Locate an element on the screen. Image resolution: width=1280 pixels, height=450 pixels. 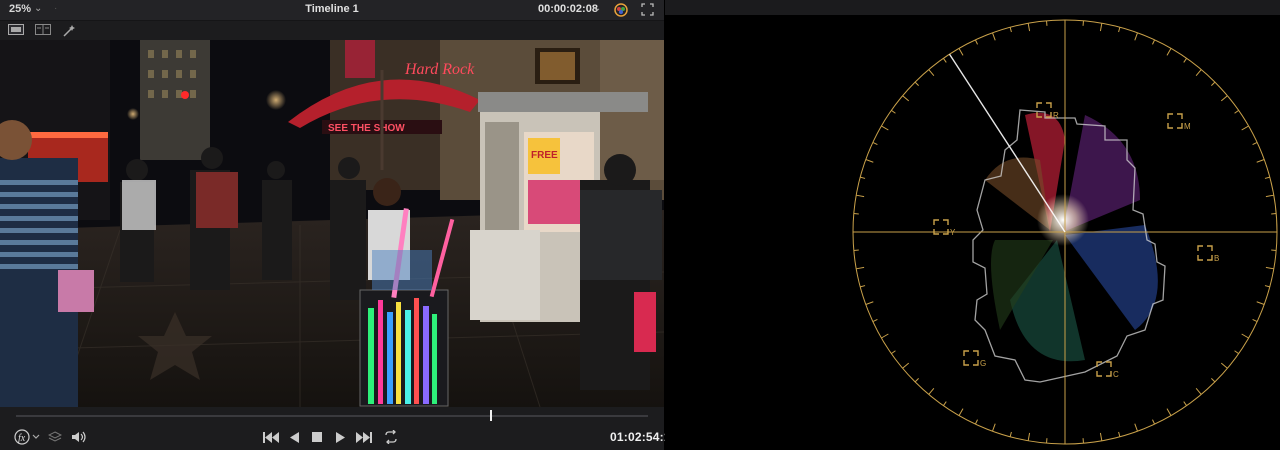
target-y: Y is located at coordinates (944, 228).